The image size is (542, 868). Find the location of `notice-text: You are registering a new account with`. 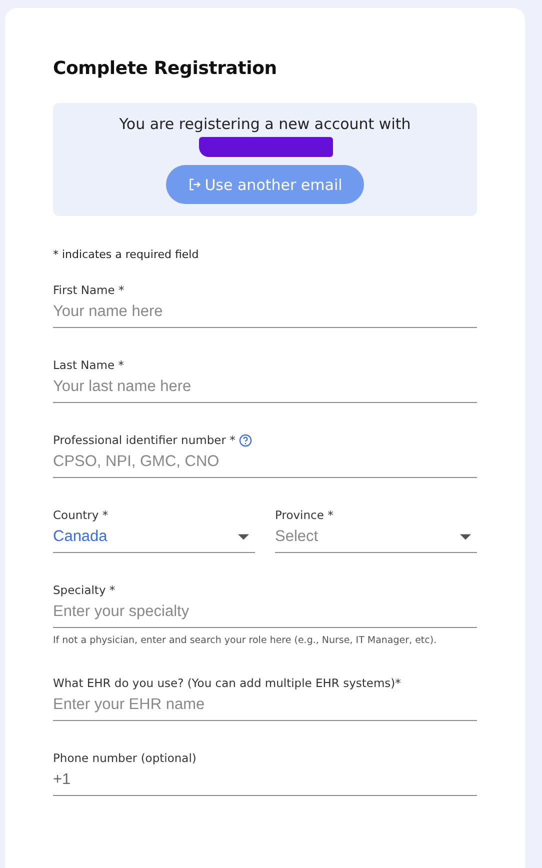

notice-text: You are registering a new account with is located at coordinates (265, 124).